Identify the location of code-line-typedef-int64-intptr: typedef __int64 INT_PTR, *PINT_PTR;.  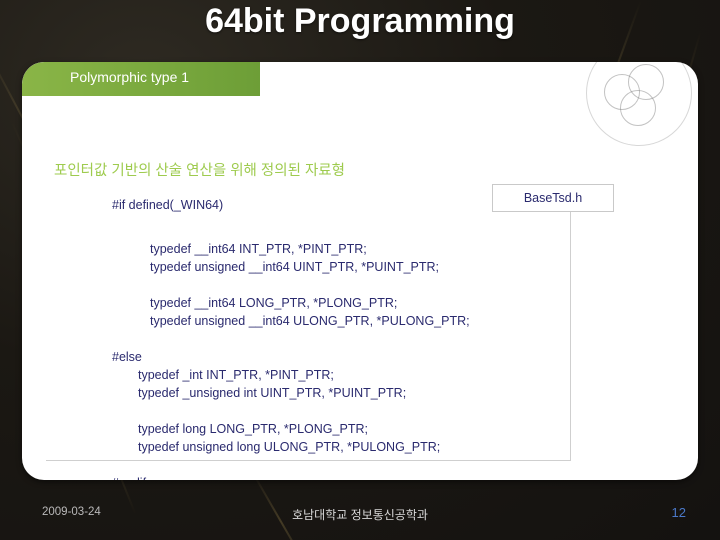
(258, 249).